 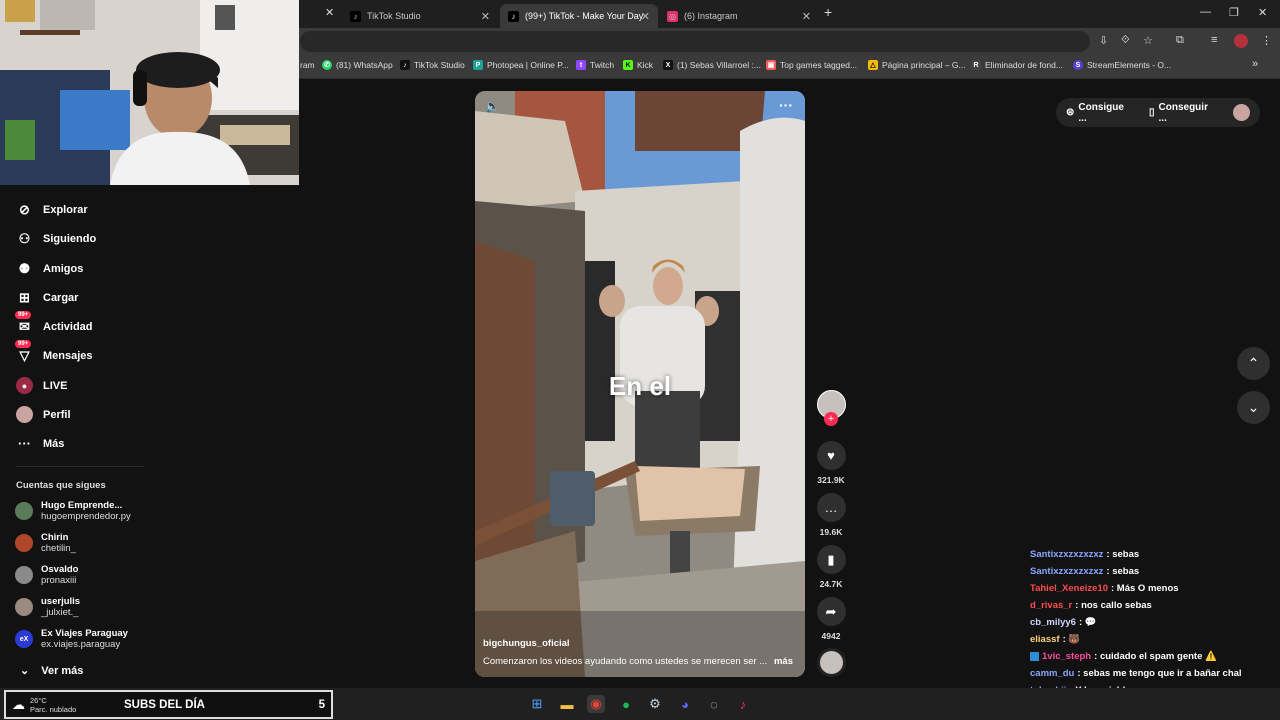 What do you see at coordinates (56, 238) in the screenshot?
I see `sidebar-item-siguiendo: ⚇ Siguiendo` at bounding box center [56, 238].